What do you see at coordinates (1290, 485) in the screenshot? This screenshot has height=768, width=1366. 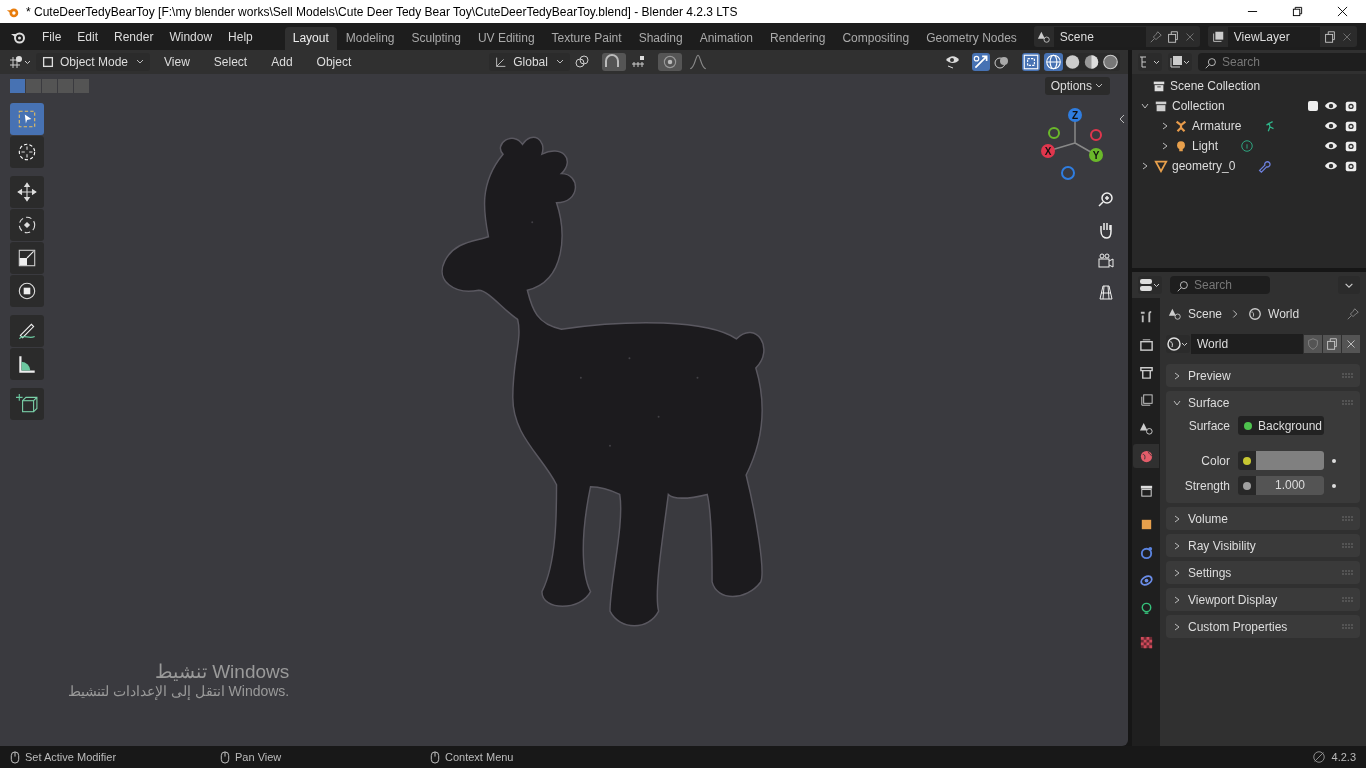 I see `number-field: 1.000` at bounding box center [1290, 485].